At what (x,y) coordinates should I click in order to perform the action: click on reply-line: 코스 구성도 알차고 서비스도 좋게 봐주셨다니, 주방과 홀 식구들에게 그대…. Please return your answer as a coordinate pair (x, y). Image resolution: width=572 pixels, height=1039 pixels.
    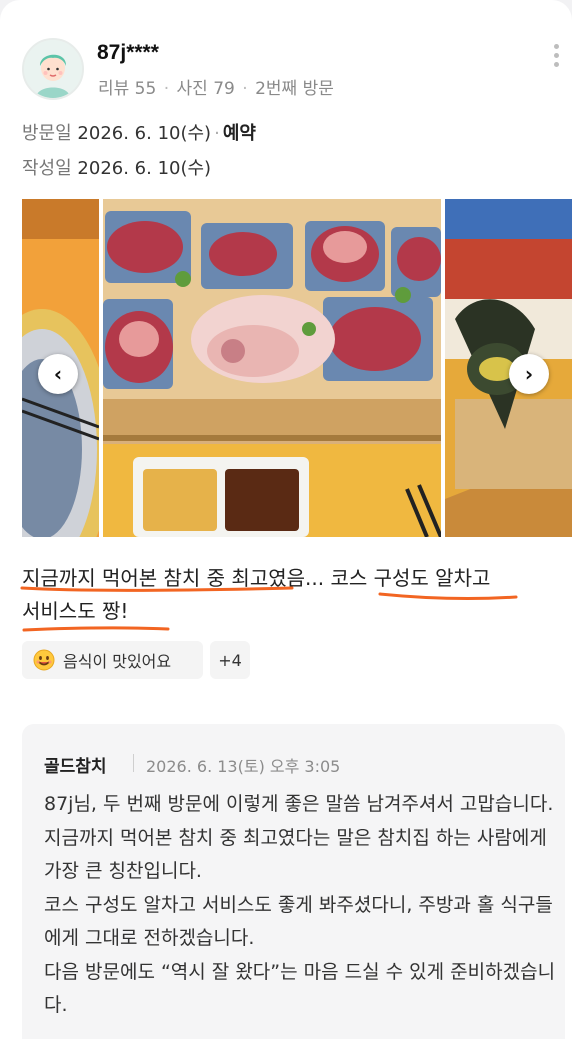
    Looking at the image, I should click on (298, 921).